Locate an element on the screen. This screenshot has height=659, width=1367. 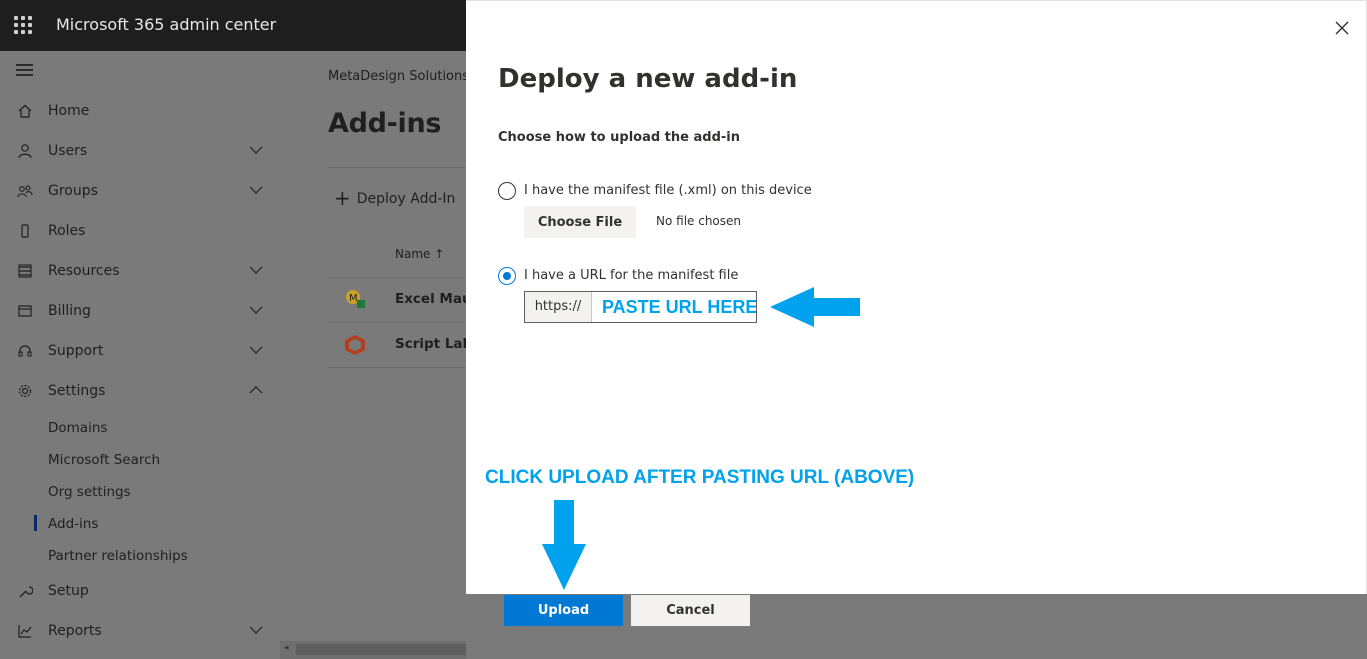
script-lab-icon is located at coordinates (355, 345).